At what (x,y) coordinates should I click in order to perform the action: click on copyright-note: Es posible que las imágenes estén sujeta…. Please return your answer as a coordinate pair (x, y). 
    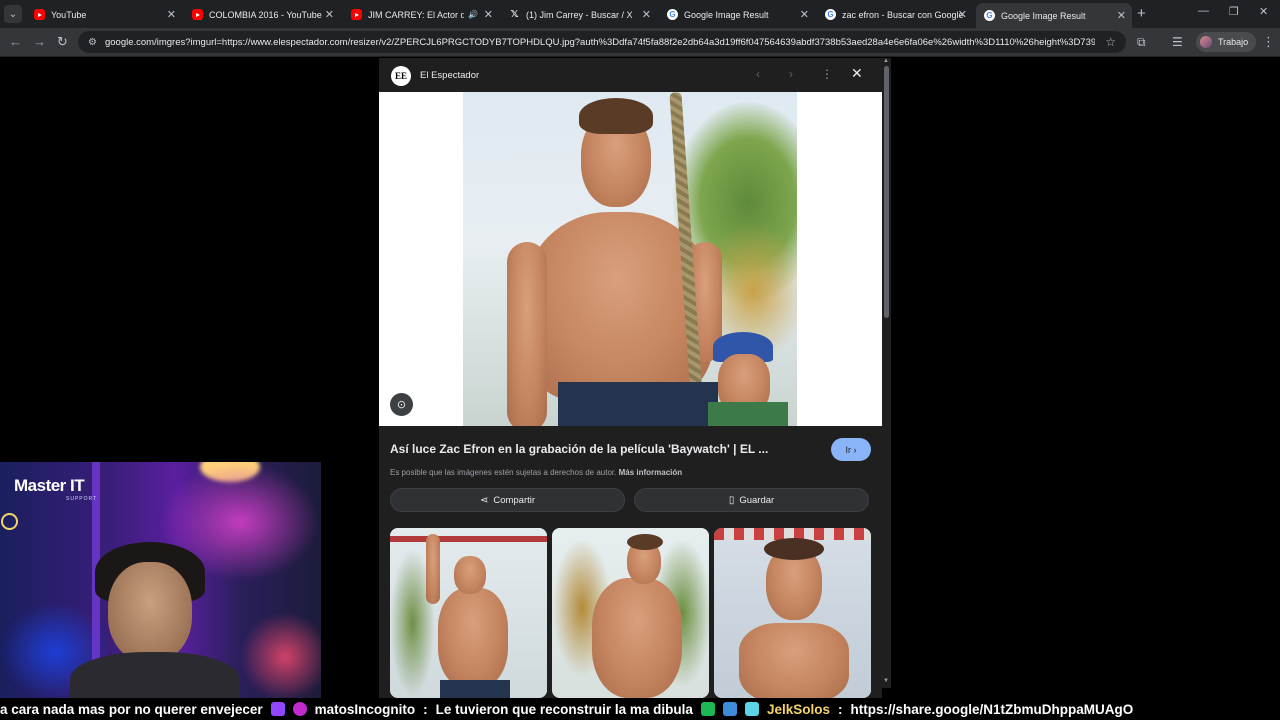
    Looking at the image, I should click on (536, 472).